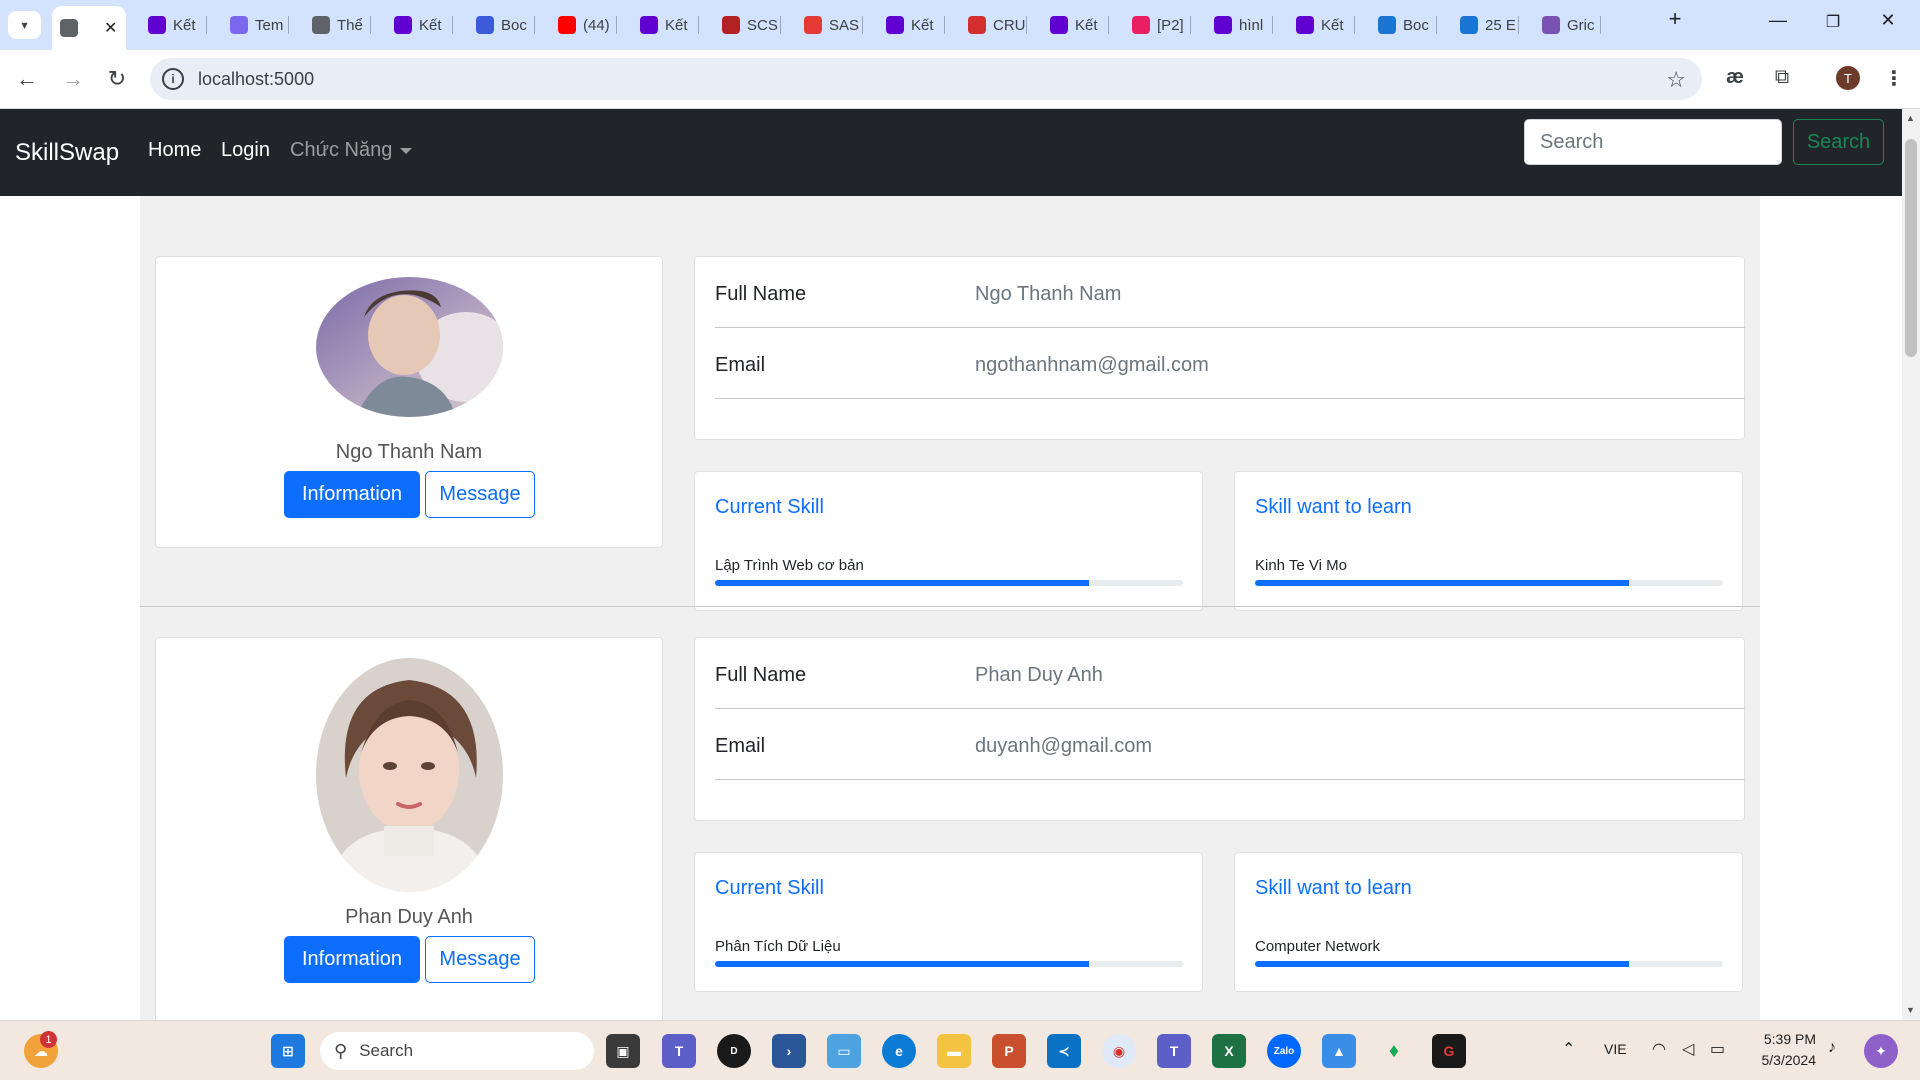 Image resolution: width=1920 pixels, height=1080 pixels. I want to click on garena-icon: G, so click(1449, 1051).